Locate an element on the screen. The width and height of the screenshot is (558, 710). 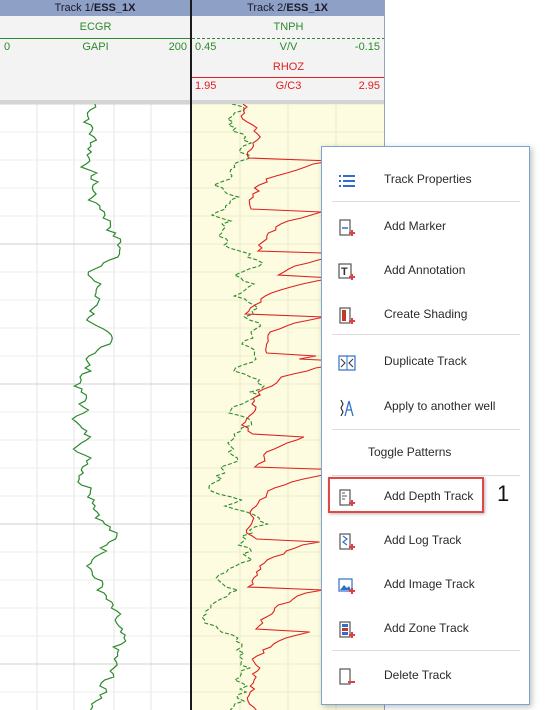
menu-item-track-properties: Track Properties is located at coordinates (425, 180).